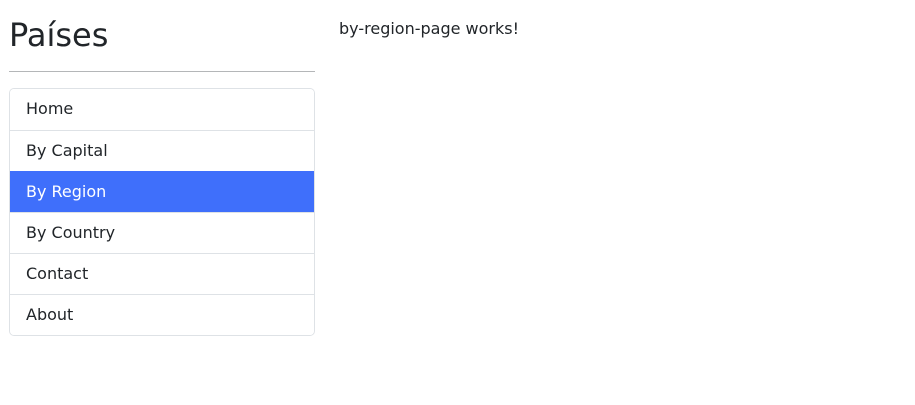 This screenshot has width=915, height=405. Describe the element at coordinates (162, 273) in the screenshot. I see `sidebar-item-contact: Contact` at that location.